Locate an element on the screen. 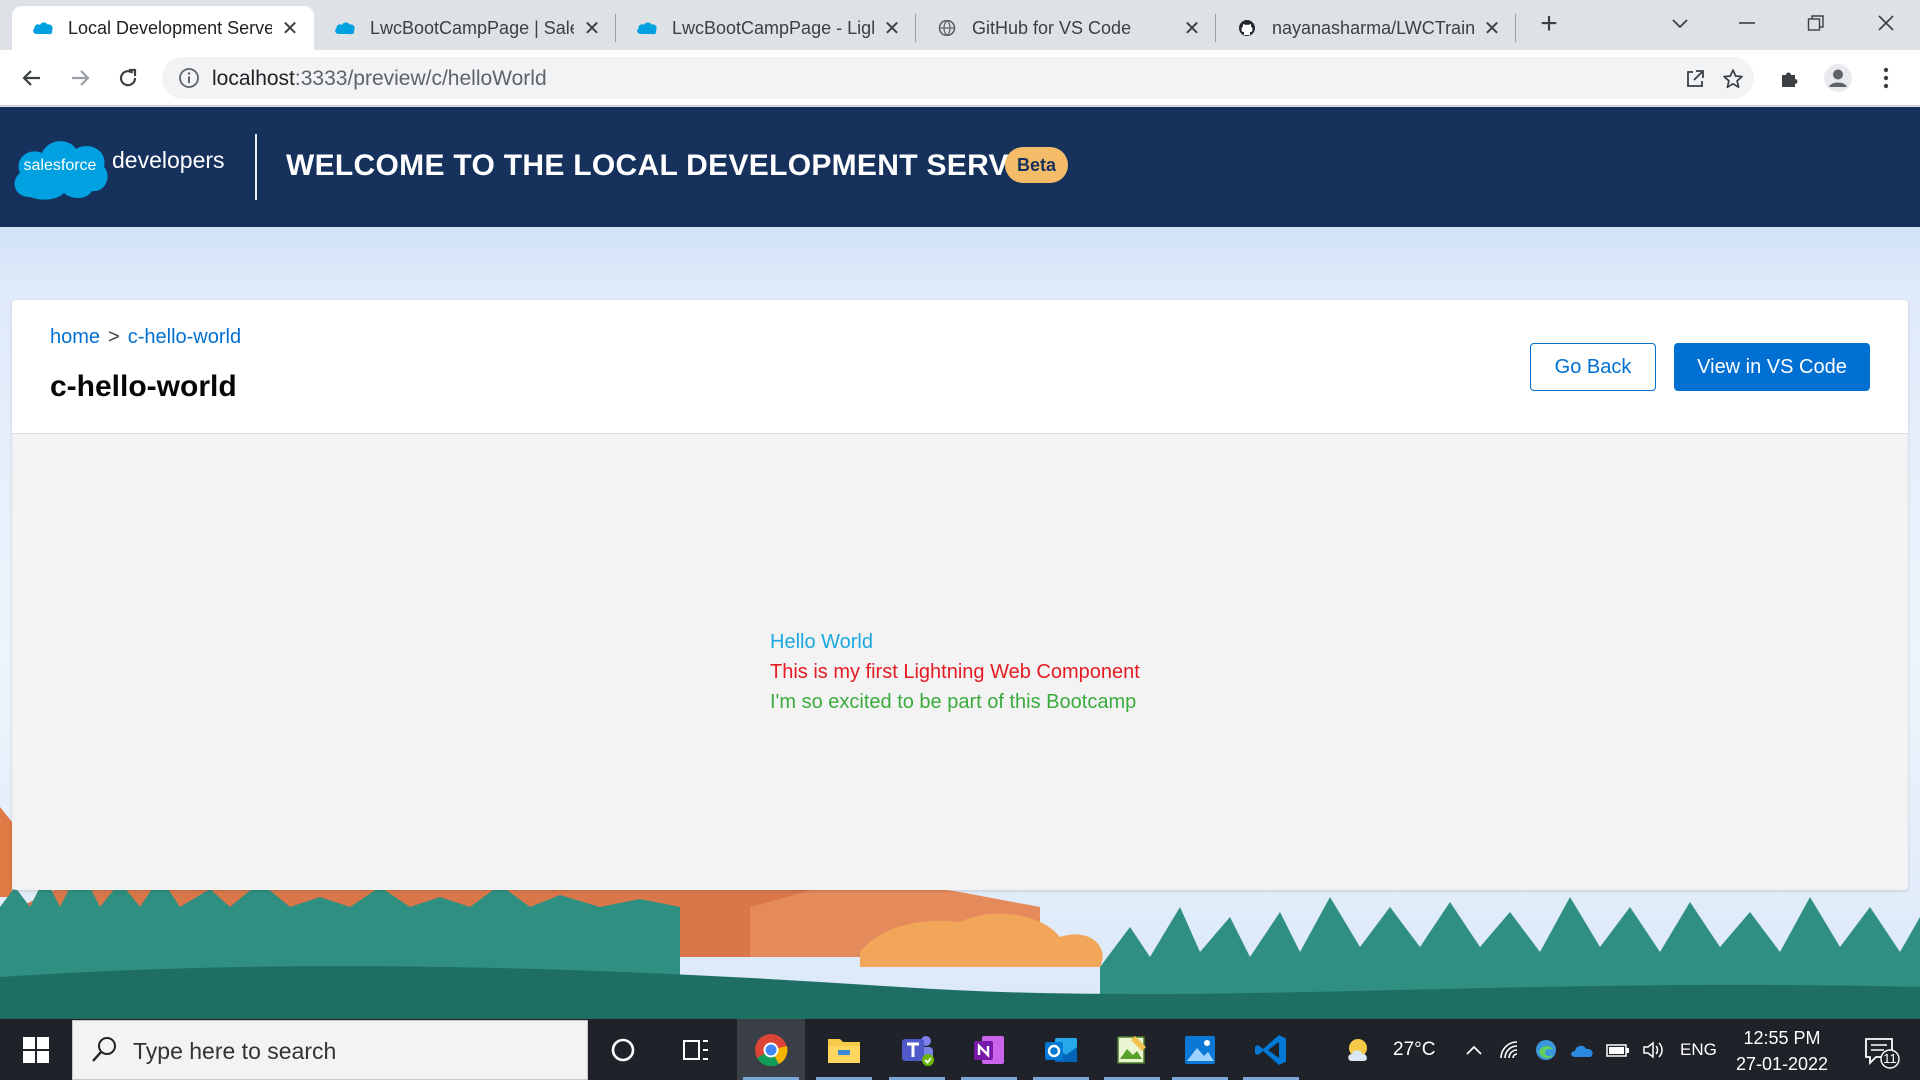 Image resolution: width=1920 pixels, height=1080 pixels. breadcrumb: home > c-hello-world is located at coordinates (145, 337).